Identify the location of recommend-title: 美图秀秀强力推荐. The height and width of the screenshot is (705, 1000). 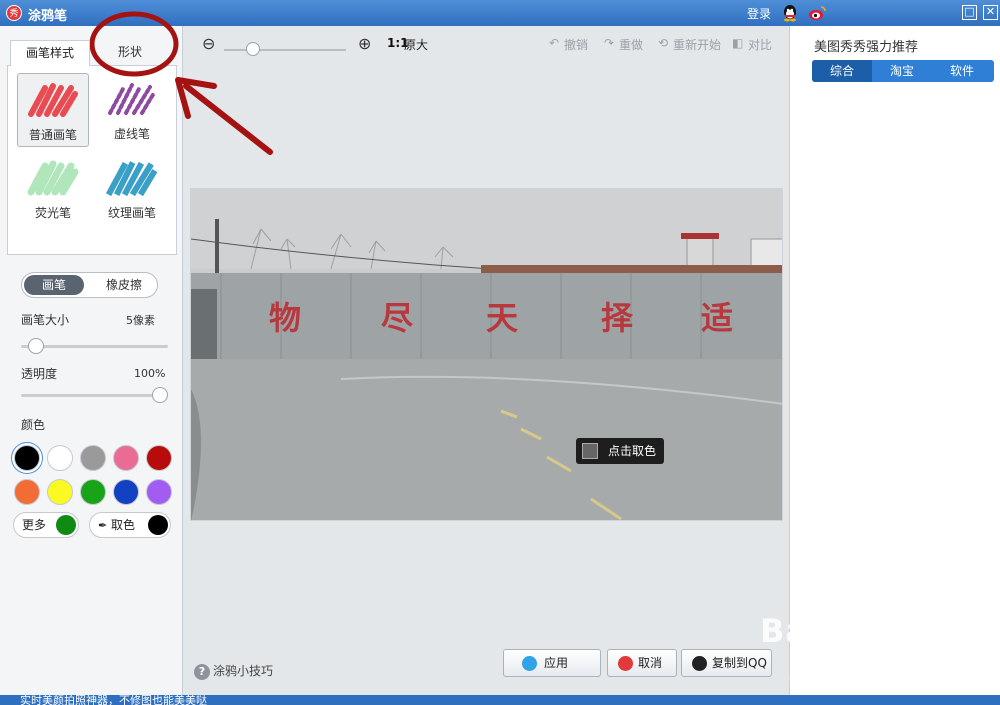
(866, 47).